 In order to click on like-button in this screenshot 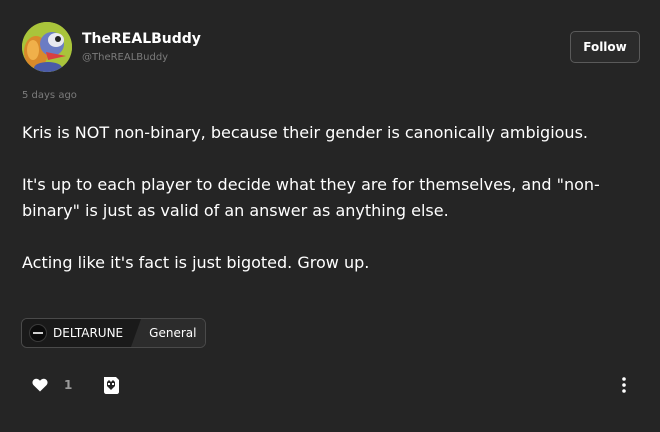, I will do `click(40, 385)`.